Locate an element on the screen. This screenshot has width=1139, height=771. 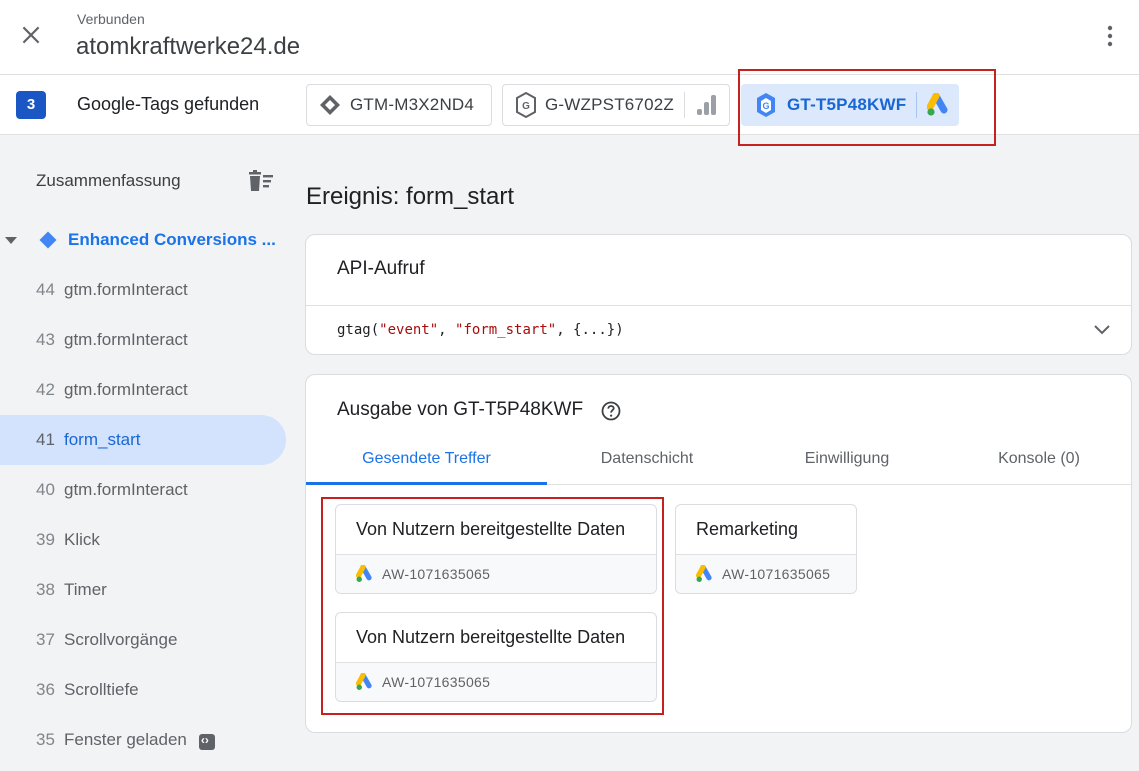
chevron-down-icon is located at coordinates (1102, 329).